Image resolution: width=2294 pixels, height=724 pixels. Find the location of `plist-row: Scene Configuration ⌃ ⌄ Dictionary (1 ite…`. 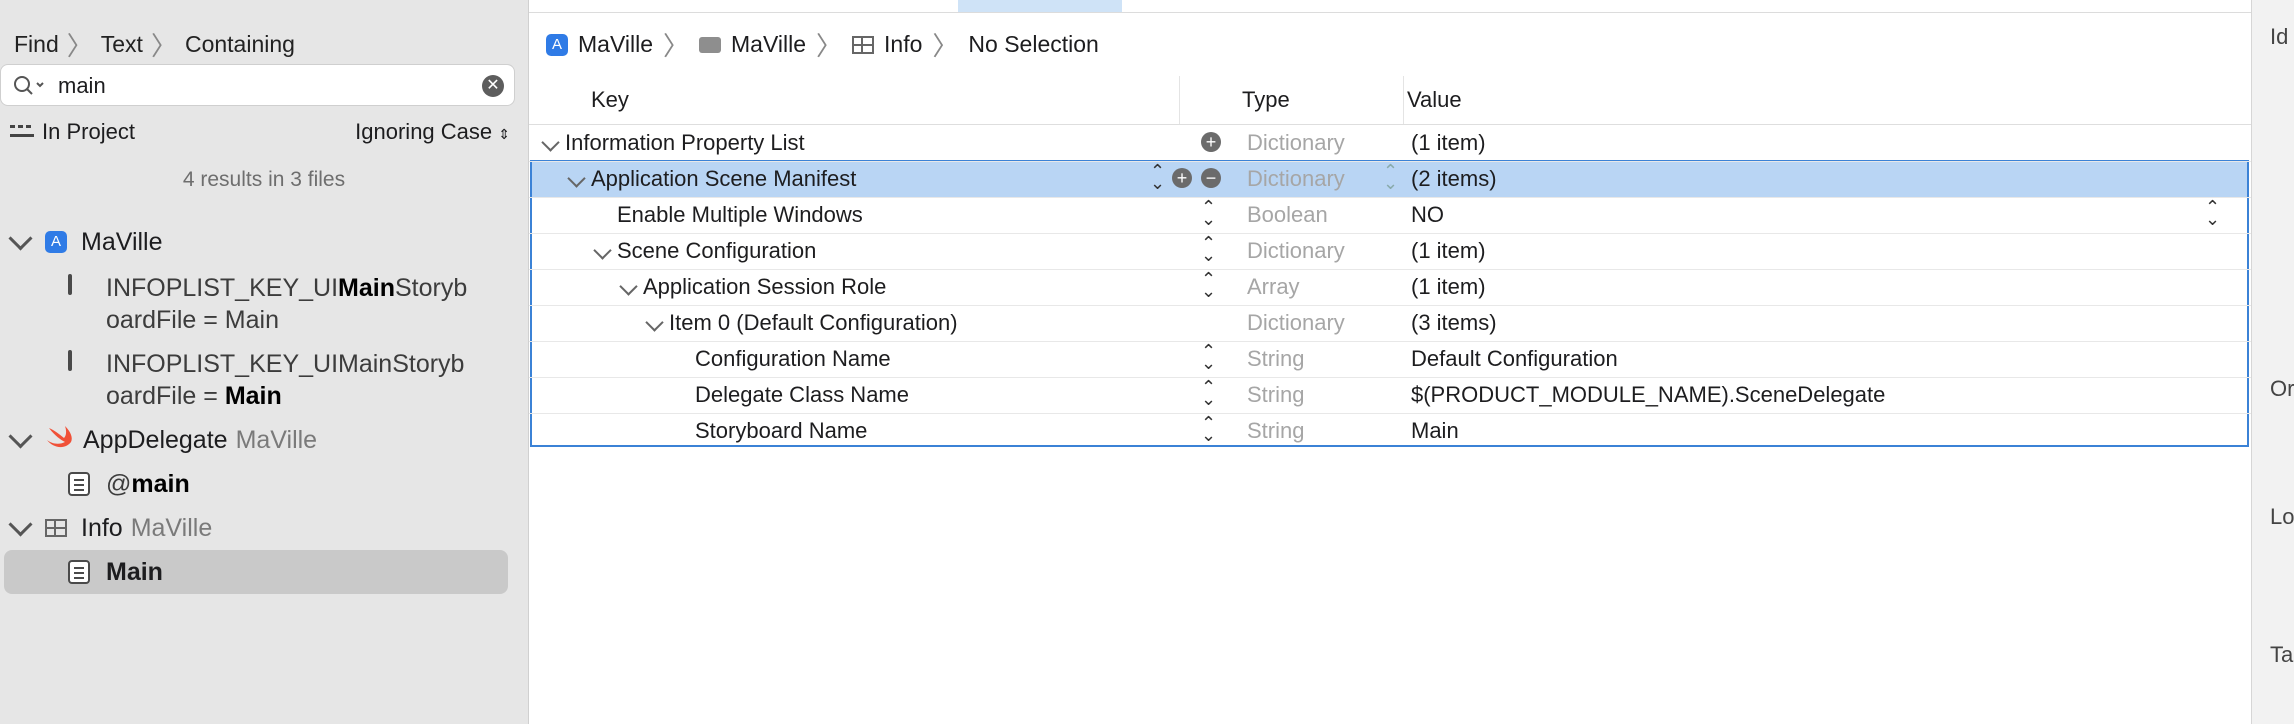

plist-row: Scene Configuration ⌃ ⌄ Dictionary (1 ite… is located at coordinates (1390, 251).